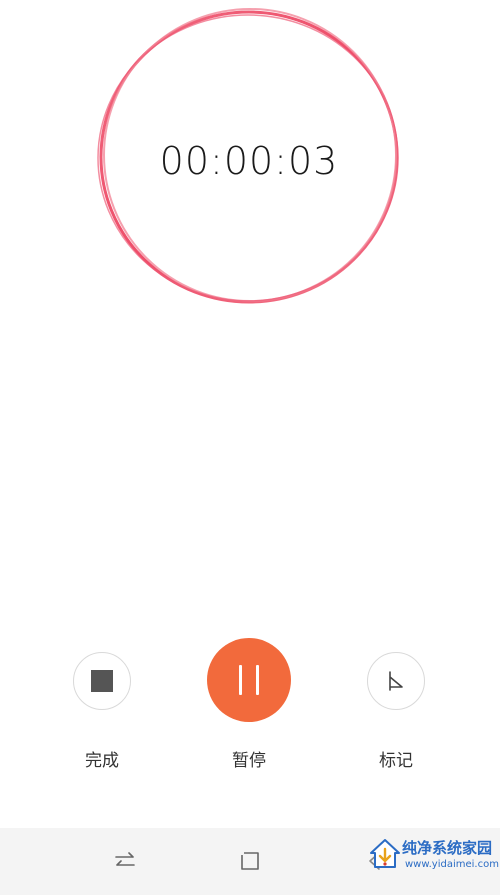  What do you see at coordinates (249, 161) in the screenshot?
I see `elapsed-time: 00:00:03` at bounding box center [249, 161].